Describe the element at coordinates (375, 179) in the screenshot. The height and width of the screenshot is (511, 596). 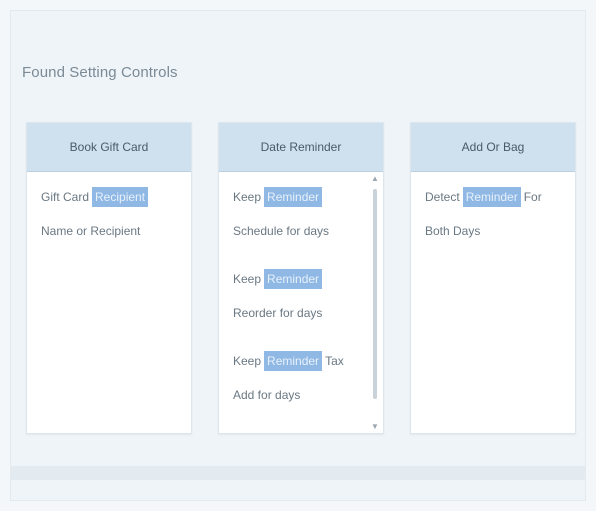
I see `triangle-up-icon: ▲` at that location.